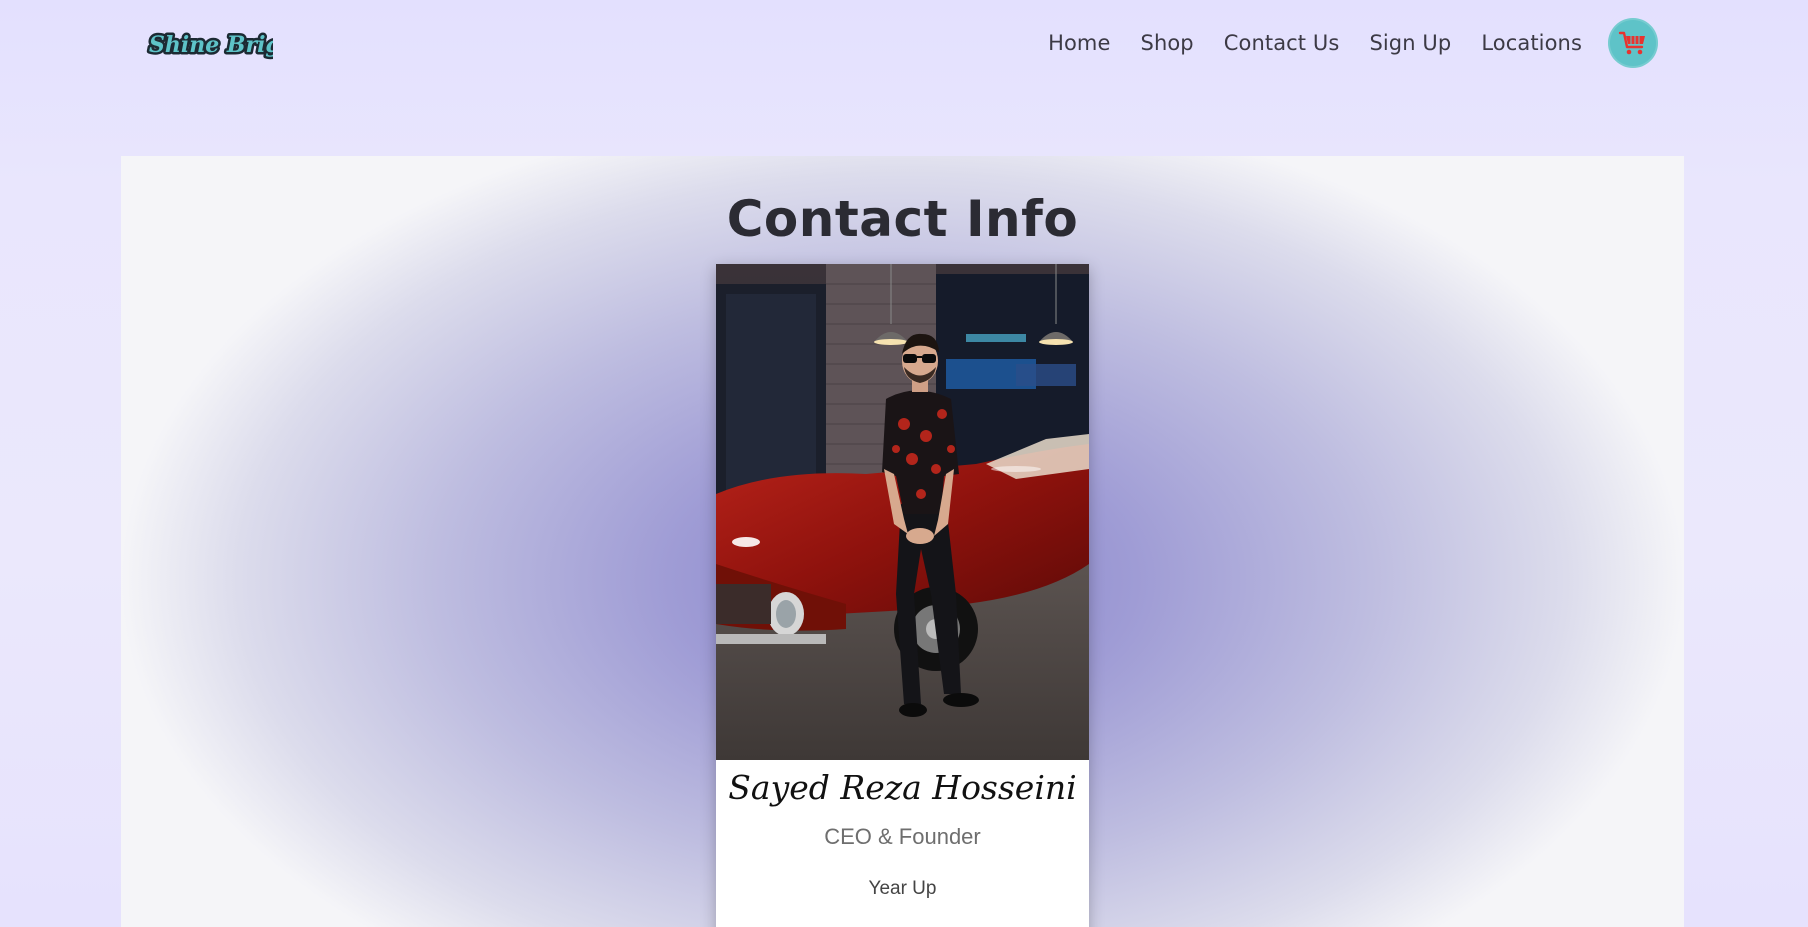  Describe the element at coordinates (1079, 43) in the screenshot. I see `nav-home-link: Home` at that location.